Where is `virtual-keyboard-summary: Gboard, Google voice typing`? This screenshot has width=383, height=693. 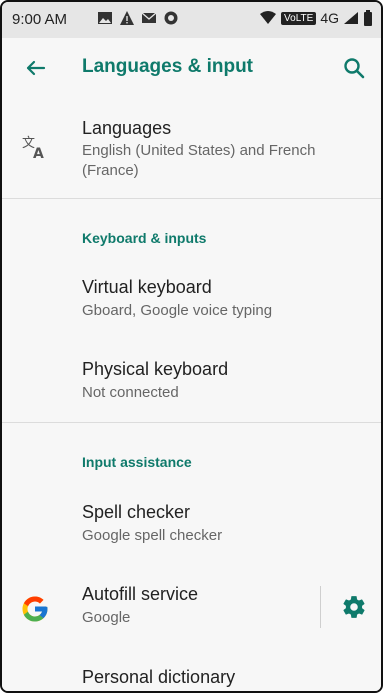 virtual-keyboard-summary: Gboard, Google voice typing is located at coordinates (177, 310).